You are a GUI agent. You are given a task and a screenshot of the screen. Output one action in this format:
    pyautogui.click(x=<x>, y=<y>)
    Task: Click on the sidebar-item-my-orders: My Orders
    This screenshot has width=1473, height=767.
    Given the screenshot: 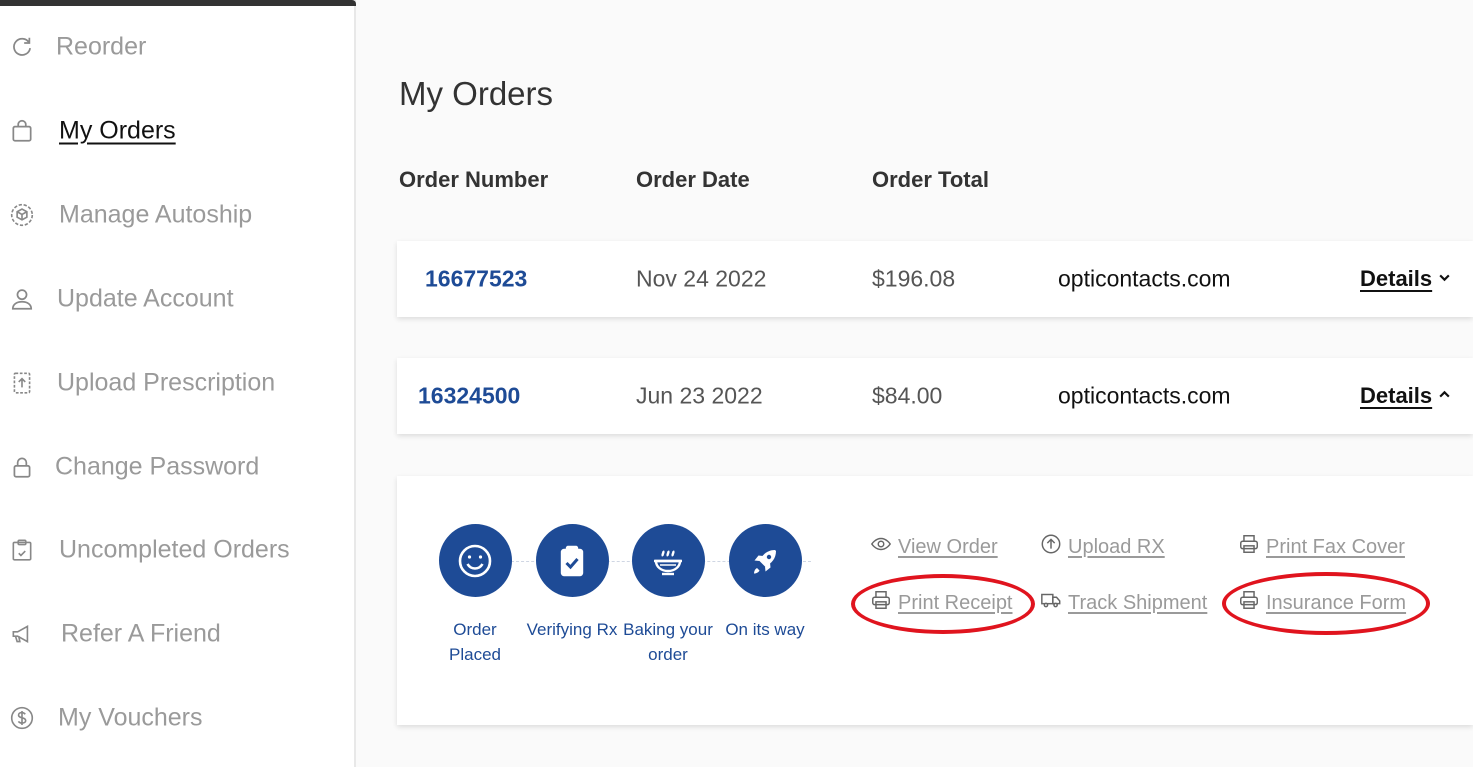 What is the action you would take?
    pyautogui.click(x=170, y=131)
    